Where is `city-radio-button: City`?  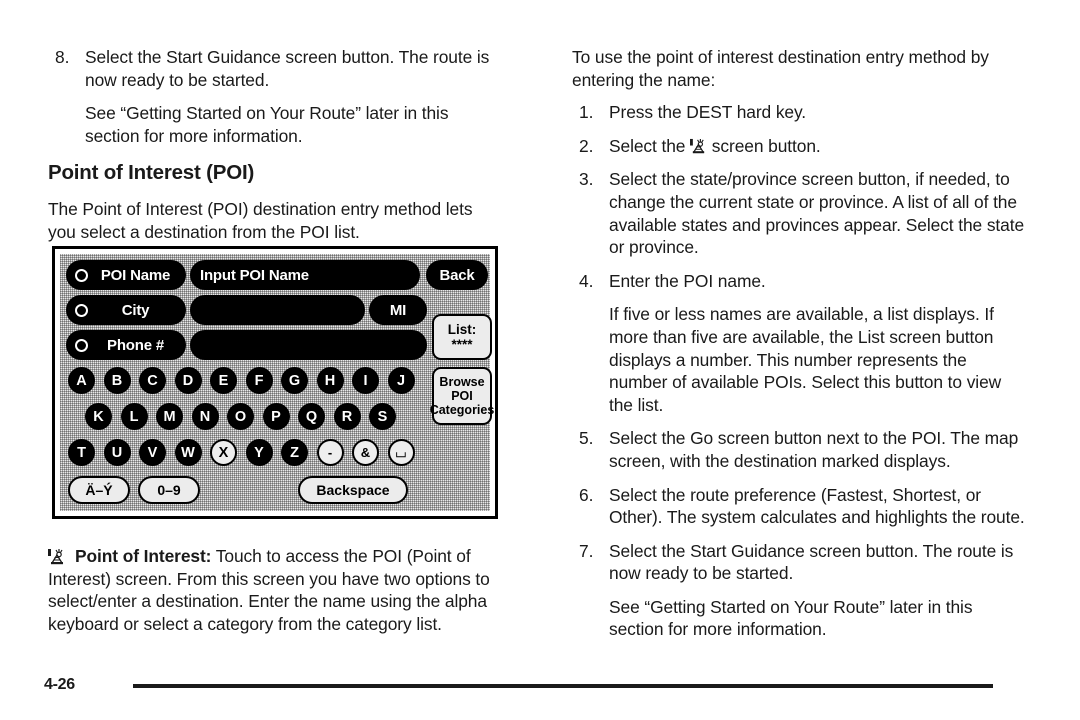
city-radio-button: City is located at coordinates (126, 310).